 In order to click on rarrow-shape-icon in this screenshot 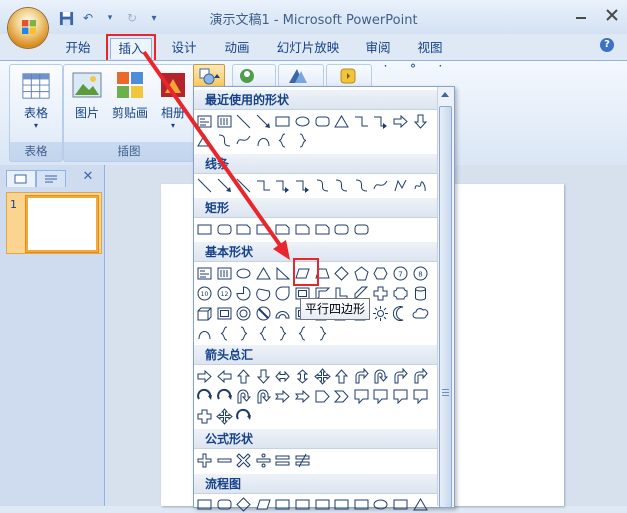, I will do `click(400, 121)`.